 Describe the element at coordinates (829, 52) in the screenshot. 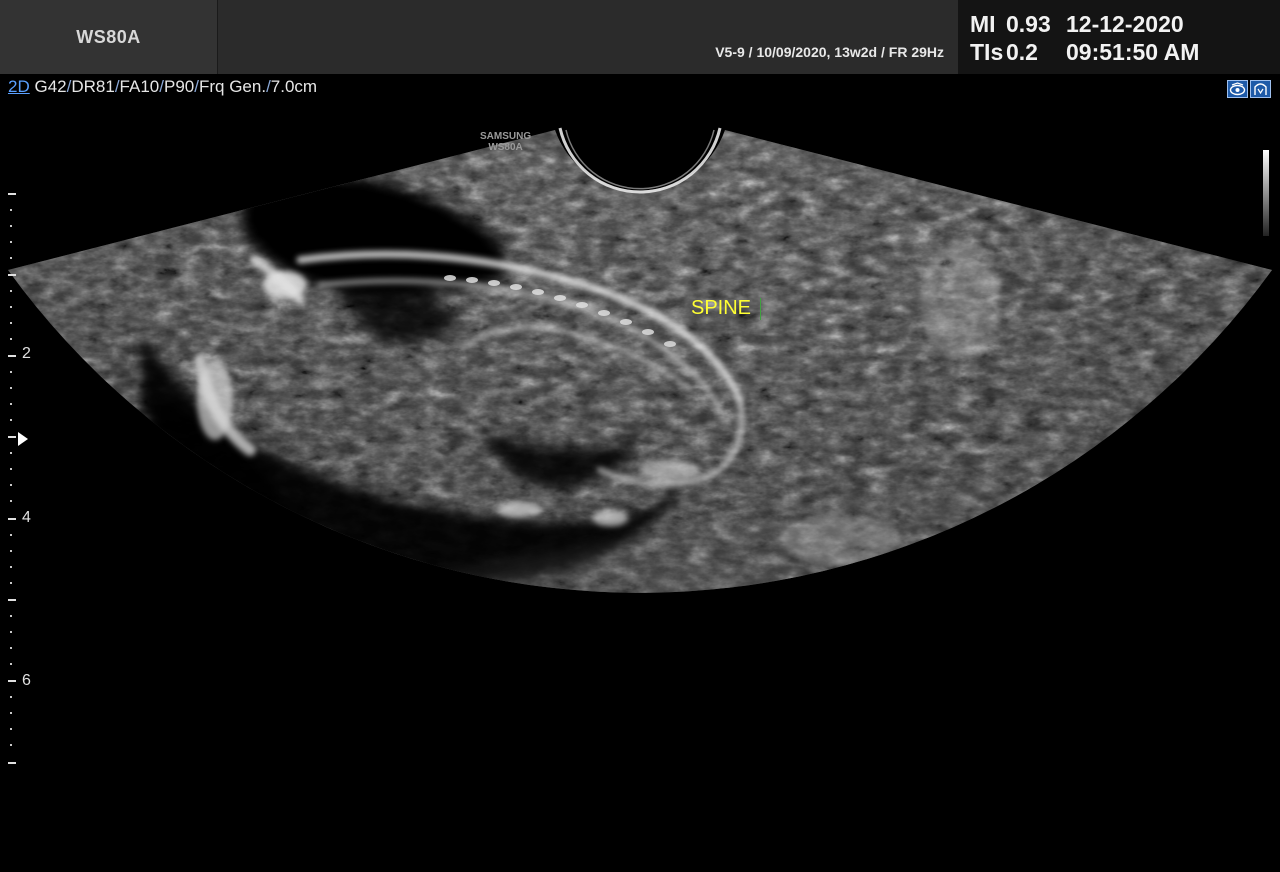

I see `exam-info: V5-9 / 10/09/2020, 13w2d / FR 29Hz` at that location.